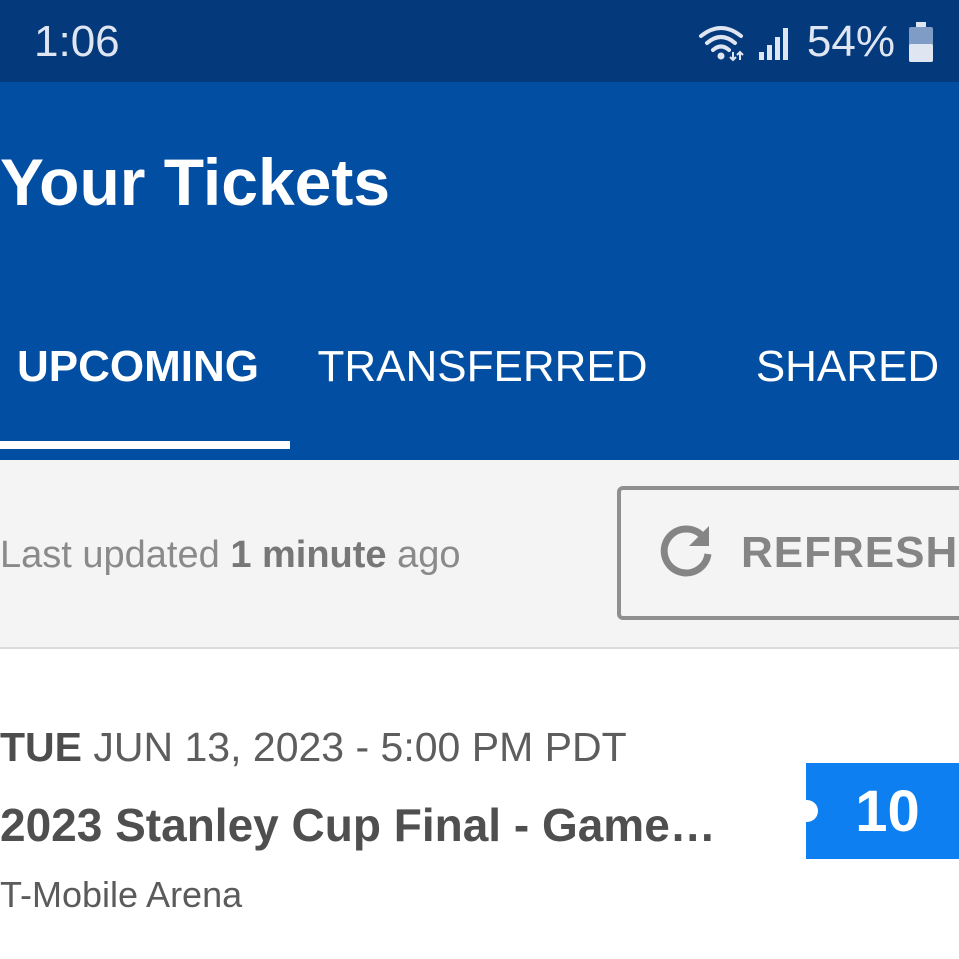  I want to click on last-updated-suffix: ago, so click(423, 555).